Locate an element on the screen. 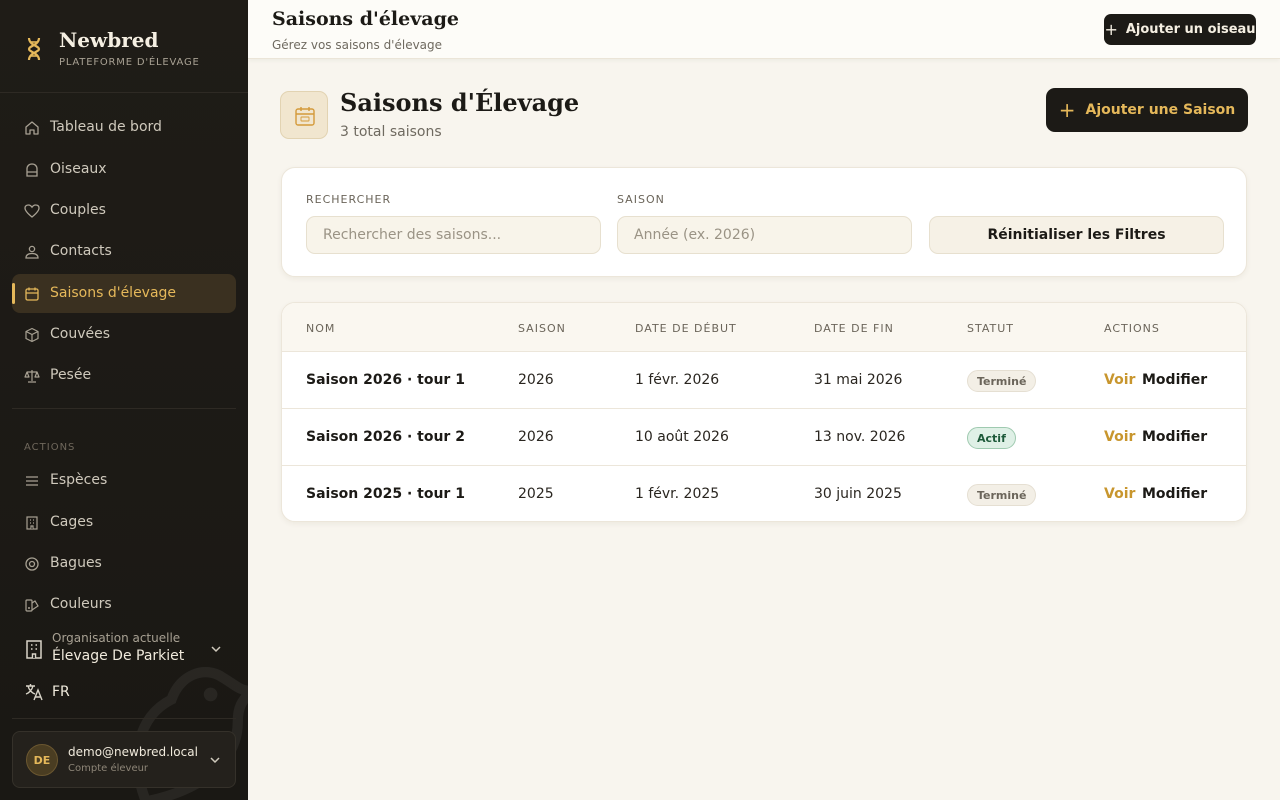 The width and height of the screenshot is (1280, 800). user-role: Compte éleveur is located at coordinates (108, 768).